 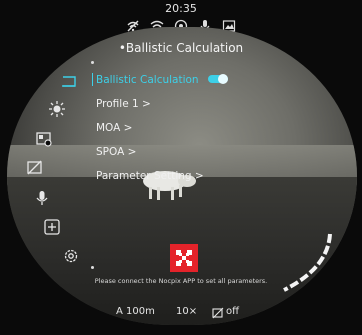 What do you see at coordinates (162, 108) in the screenshot?
I see `menu-item-profile: Profile 1 >` at bounding box center [162, 108].